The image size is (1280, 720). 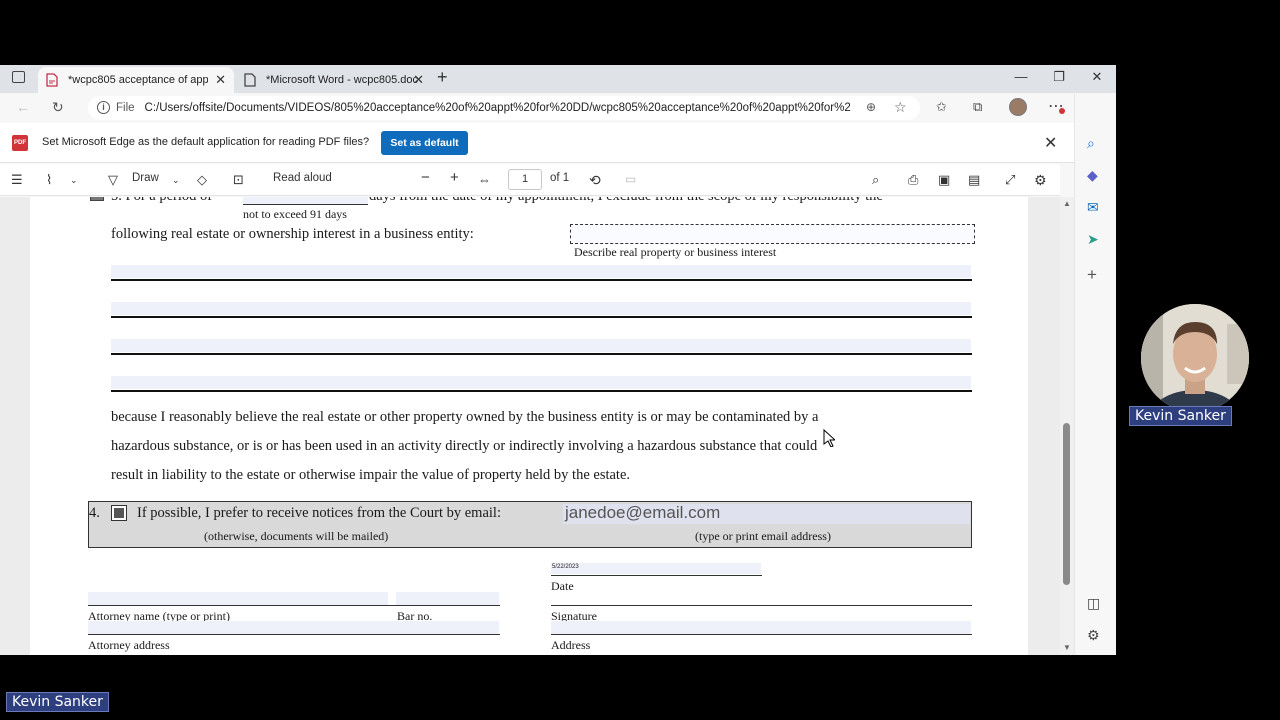 I want to click on date-value: 5/22/2023, so click(x=565, y=567).